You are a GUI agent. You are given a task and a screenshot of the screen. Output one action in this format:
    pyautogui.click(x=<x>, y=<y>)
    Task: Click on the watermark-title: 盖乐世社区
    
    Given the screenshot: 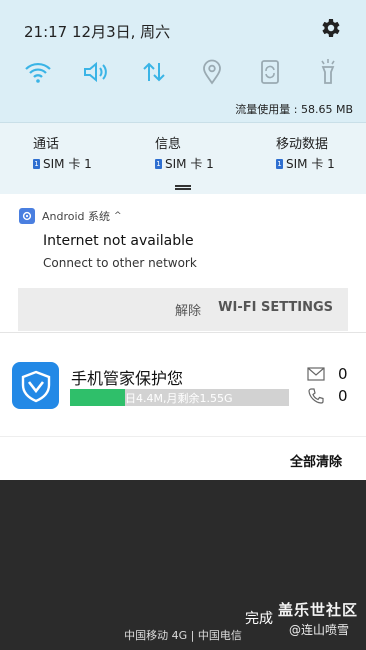 What is the action you would take?
    pyautogui.click(x=318, y=610)
    